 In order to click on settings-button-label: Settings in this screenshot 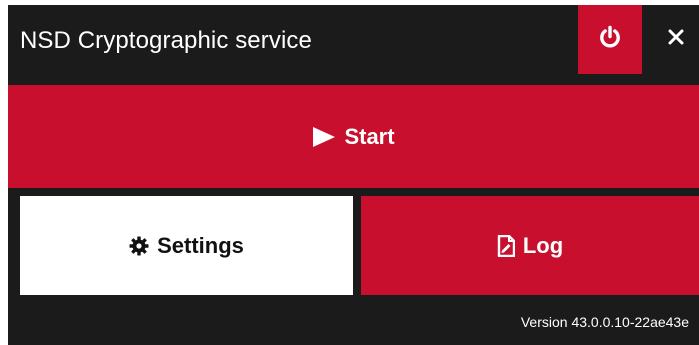, I will do `click(200, 245)`.